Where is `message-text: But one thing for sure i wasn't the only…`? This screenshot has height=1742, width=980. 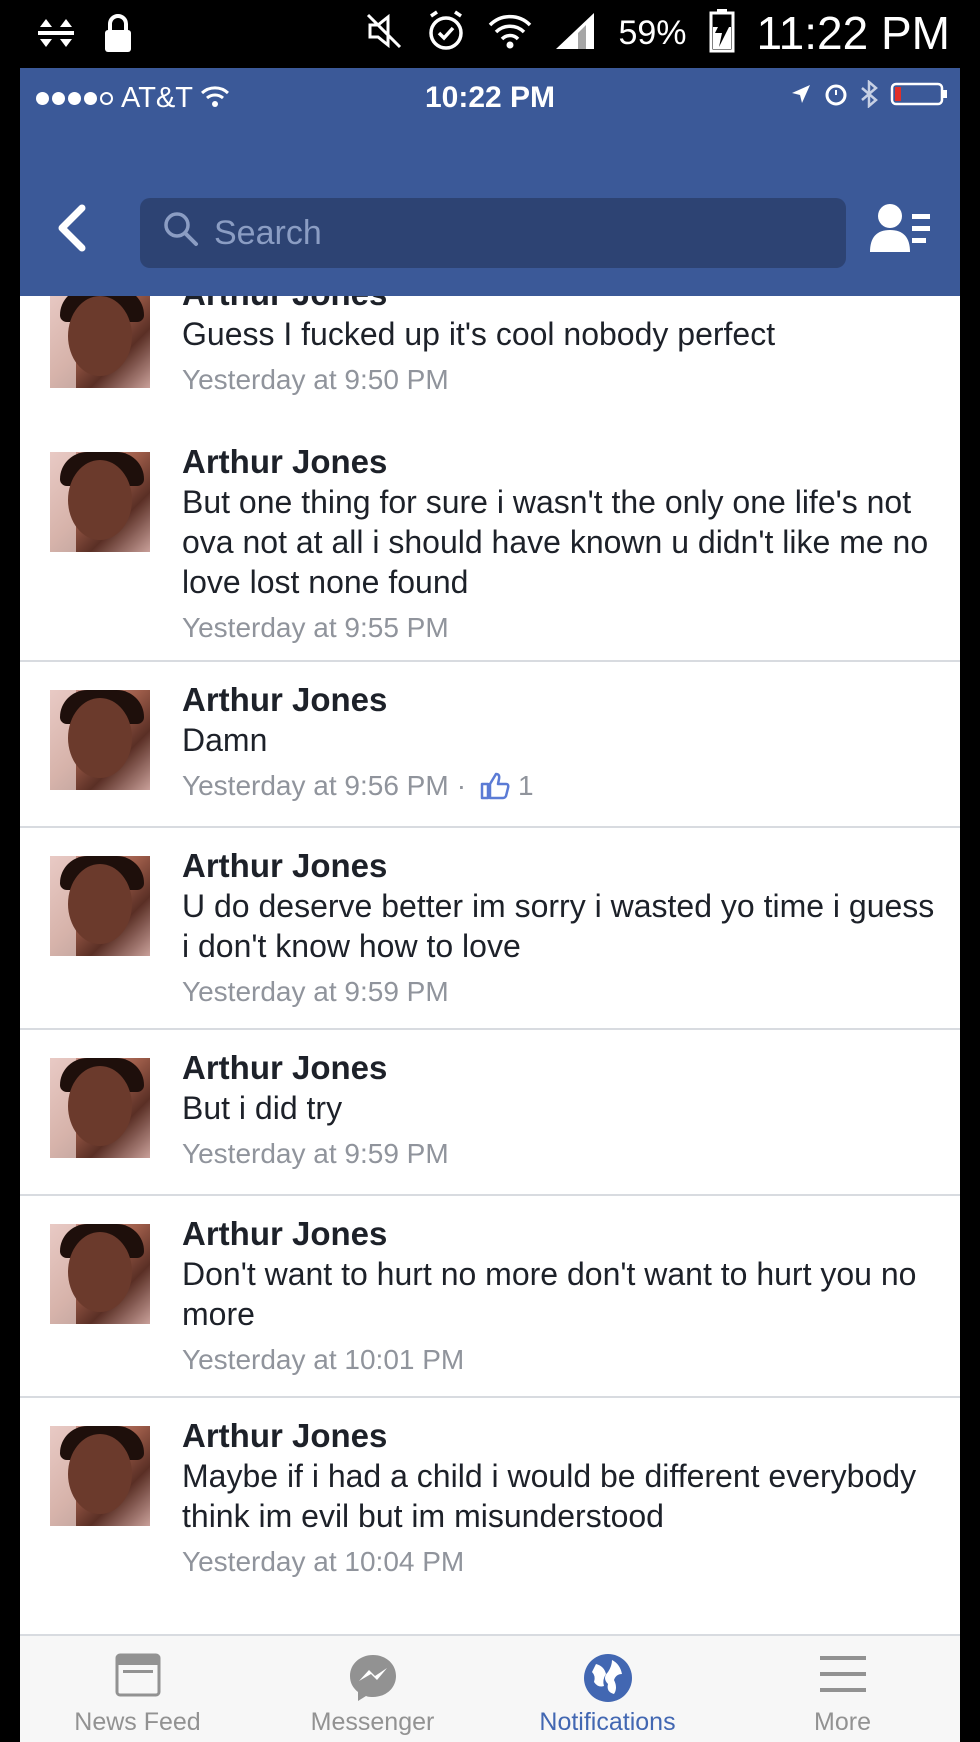
message-text: But one thing for sure i wasn't the only… is located at coordinates (555, 542).